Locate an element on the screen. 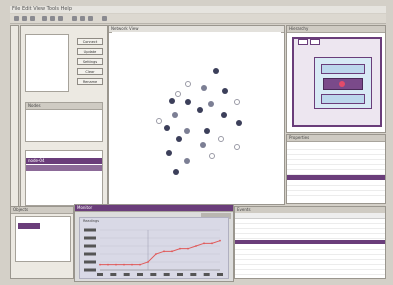 The height and width of the screenshot is (285, 393). chart-window: Monitor Readings is located at coordinates (154, 243).